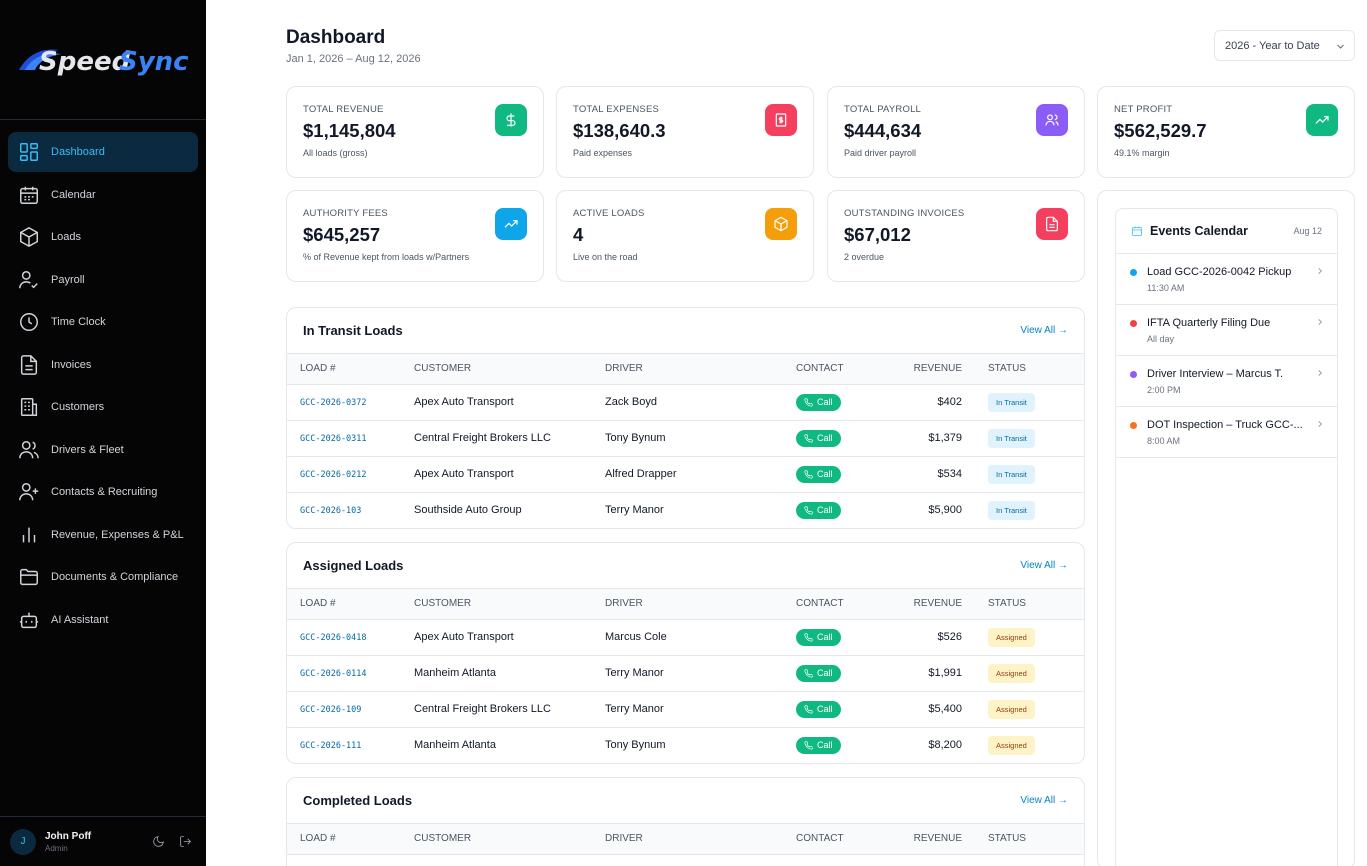  Describe the element at coordinates (1023, 369) in the screenshot. I see `column-header: STATUS` at that location.